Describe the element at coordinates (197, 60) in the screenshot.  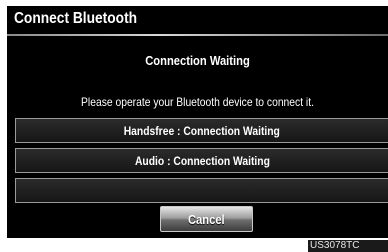
I see `status-heading: Connection Waiting` at that location.